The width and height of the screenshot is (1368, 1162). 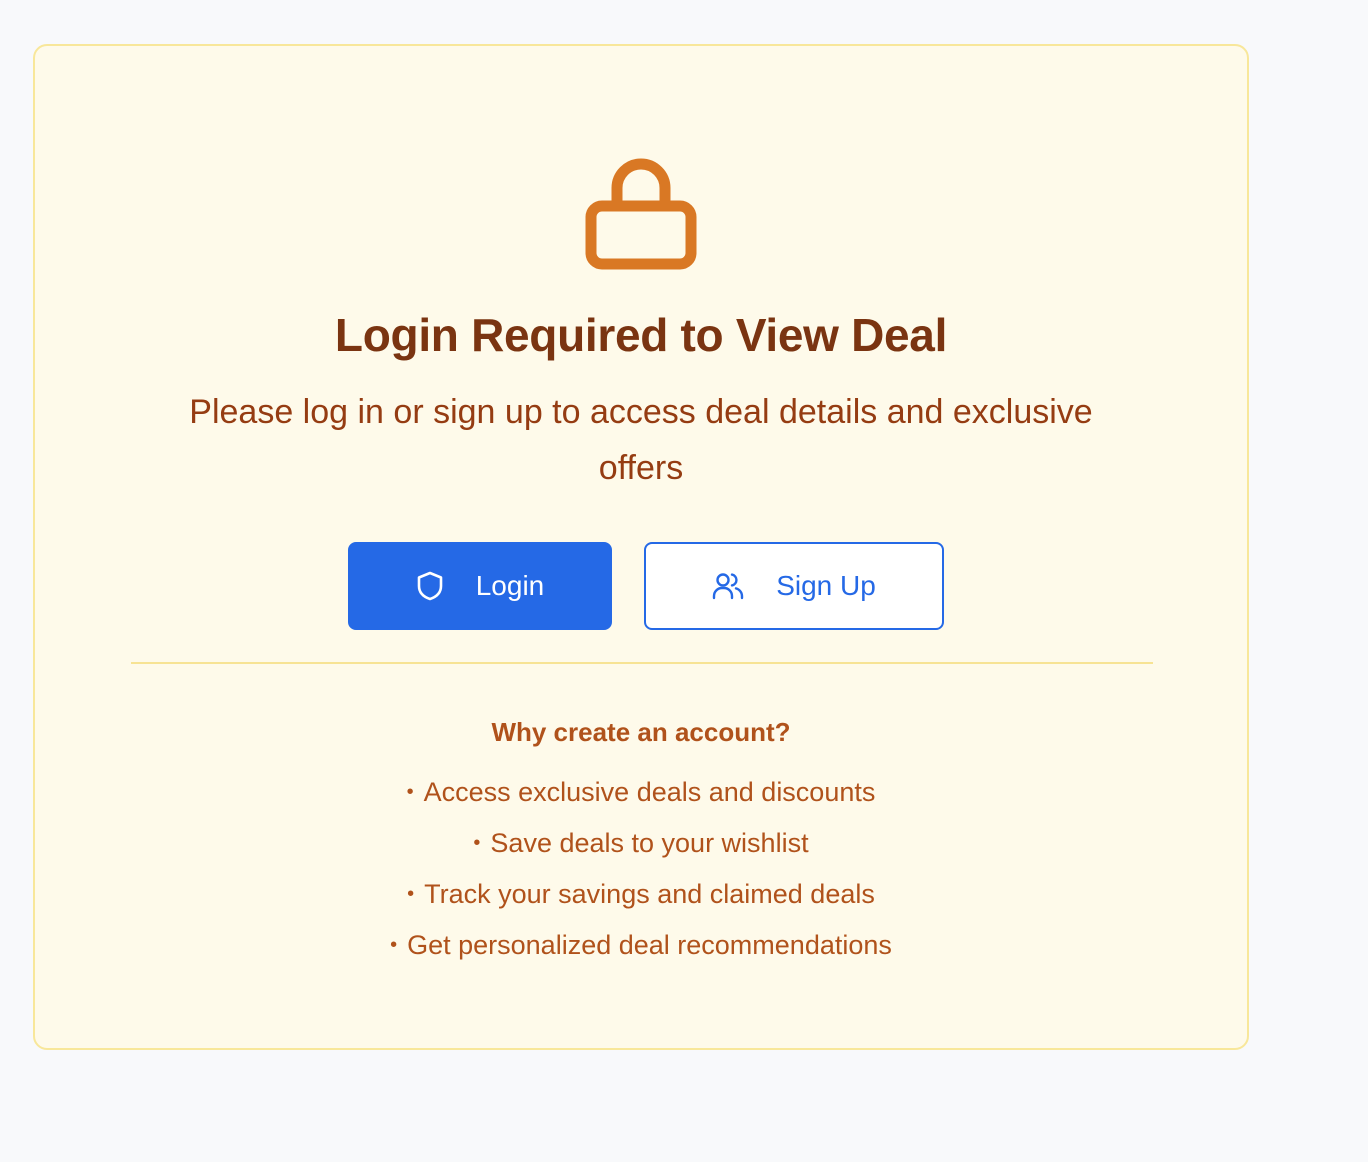 What do you see at coordinates (641, 732) in the screenshot?
I see `benefits-heading: Why create an account?` at bounding box center [641, 732].